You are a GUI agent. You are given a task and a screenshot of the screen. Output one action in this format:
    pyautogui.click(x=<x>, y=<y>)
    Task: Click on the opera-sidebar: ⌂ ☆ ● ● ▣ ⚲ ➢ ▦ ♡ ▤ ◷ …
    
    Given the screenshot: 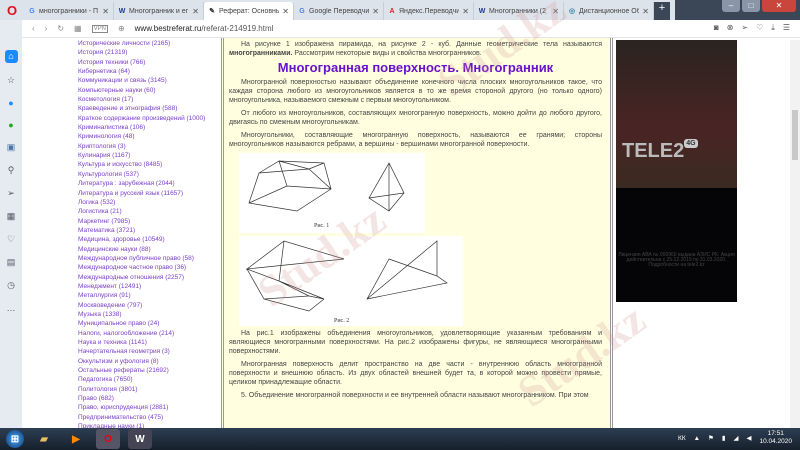 What is the action you would take?
    pyautogui.click(x=11, y=224)
    